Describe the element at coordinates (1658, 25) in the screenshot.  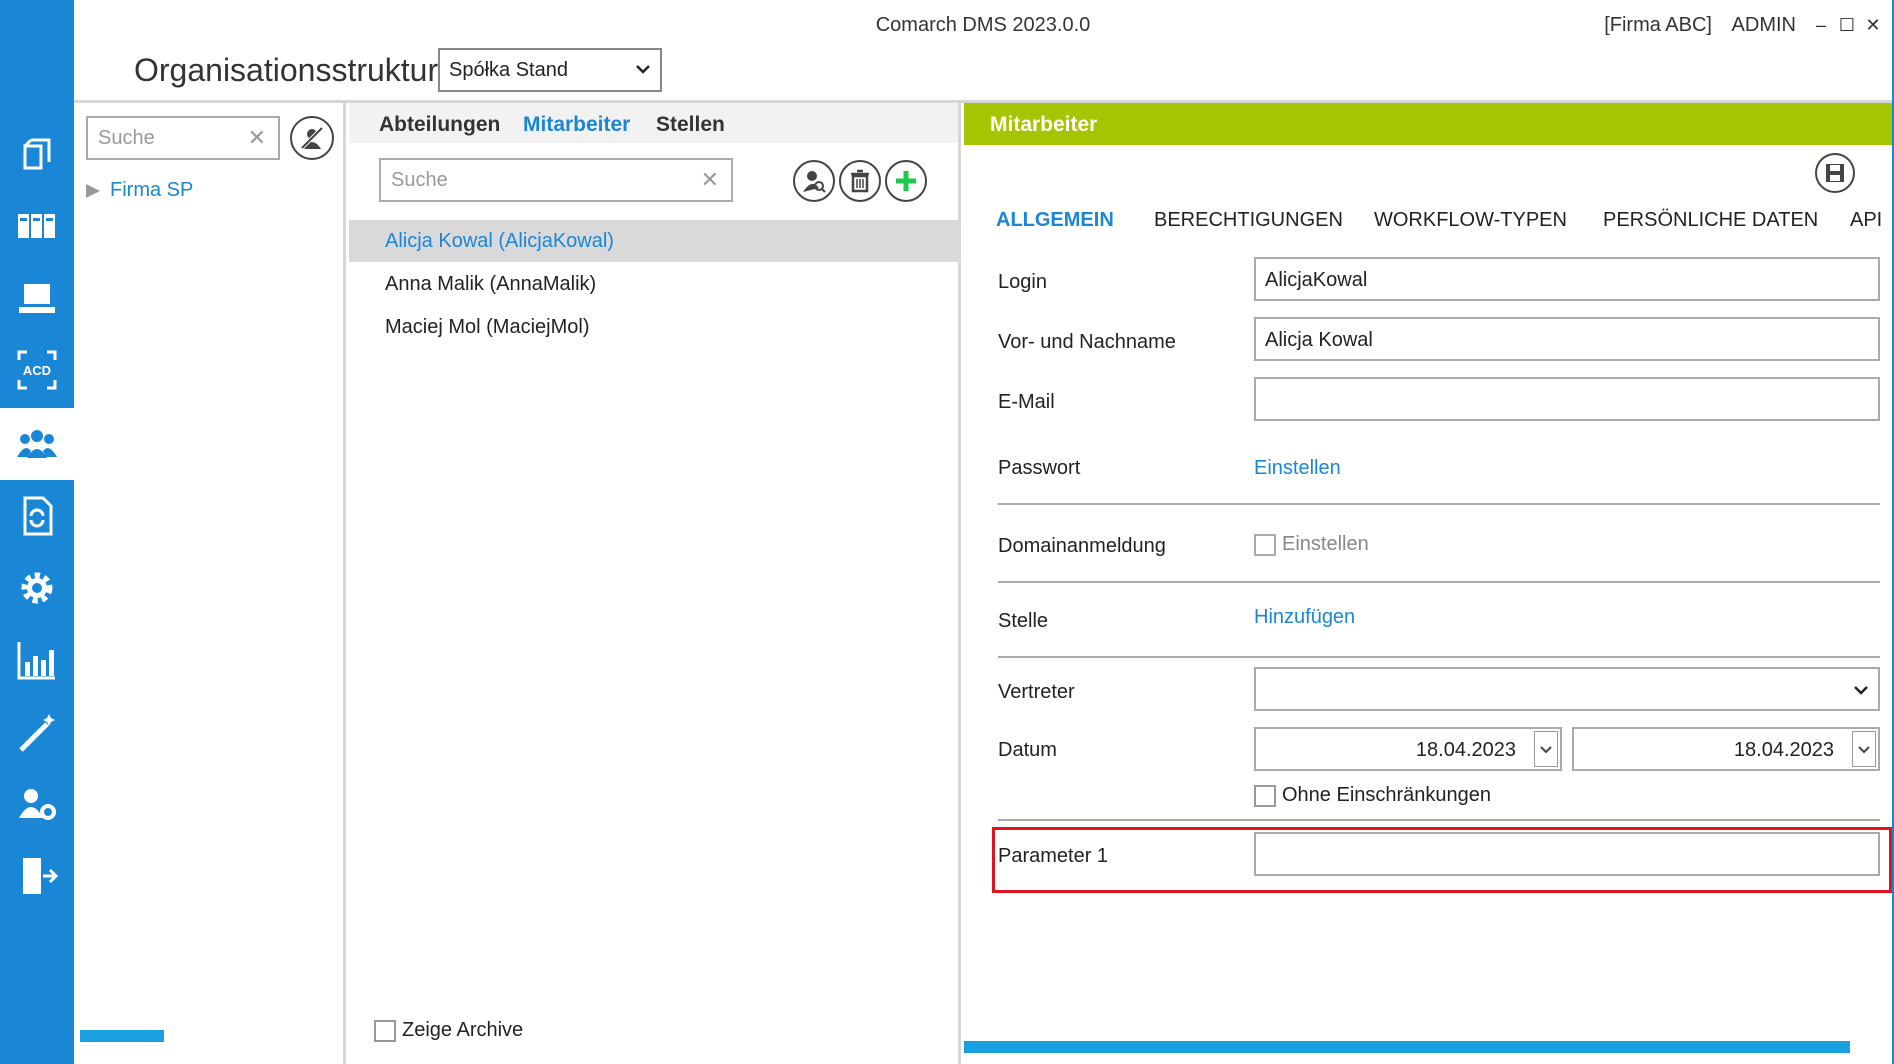
I see `company-name: [Firma ABC]` at that location.